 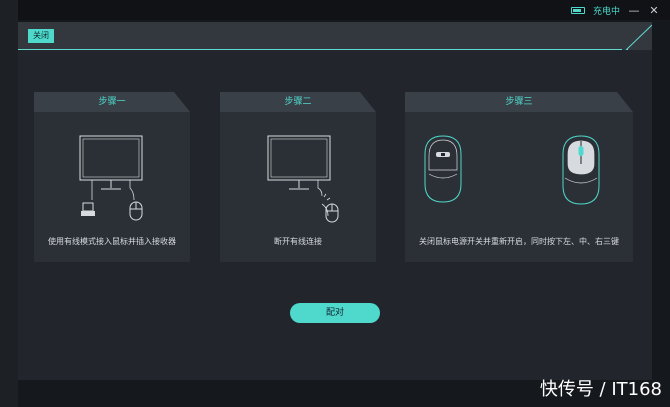 What do you see at coordinates (654, 10) in the screenshot?
I see `close-window-icon: ✕` at bounding box center [654, 10].